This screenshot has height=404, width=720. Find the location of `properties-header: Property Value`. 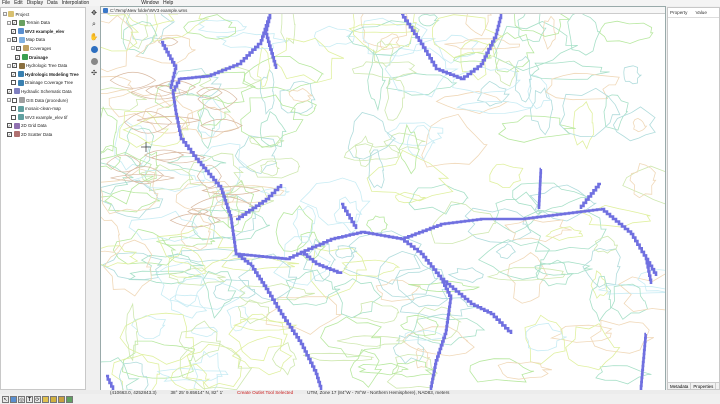

properties-header: Property Value is located at coordinates (693, 13).